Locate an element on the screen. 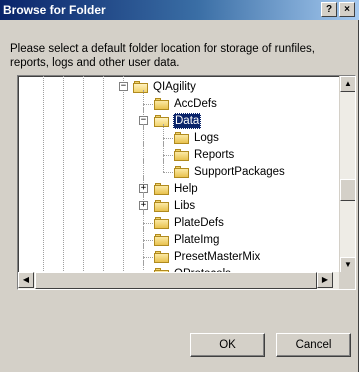 The width and height of the screenshot is (359, 372). tree-item-label: AccDefs is located at coordinates (195, 104).